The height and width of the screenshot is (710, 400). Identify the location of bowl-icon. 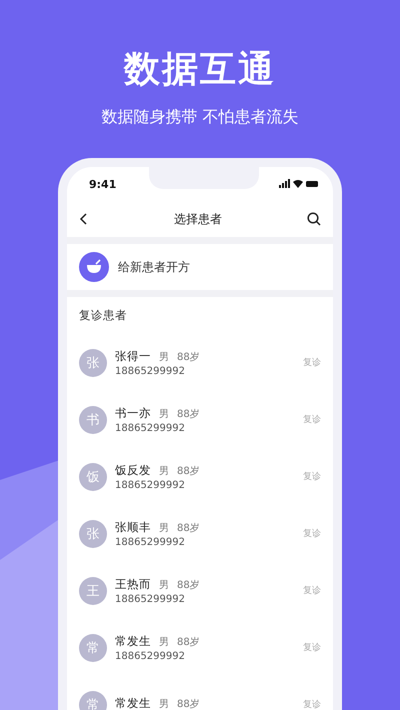
(94, 267).